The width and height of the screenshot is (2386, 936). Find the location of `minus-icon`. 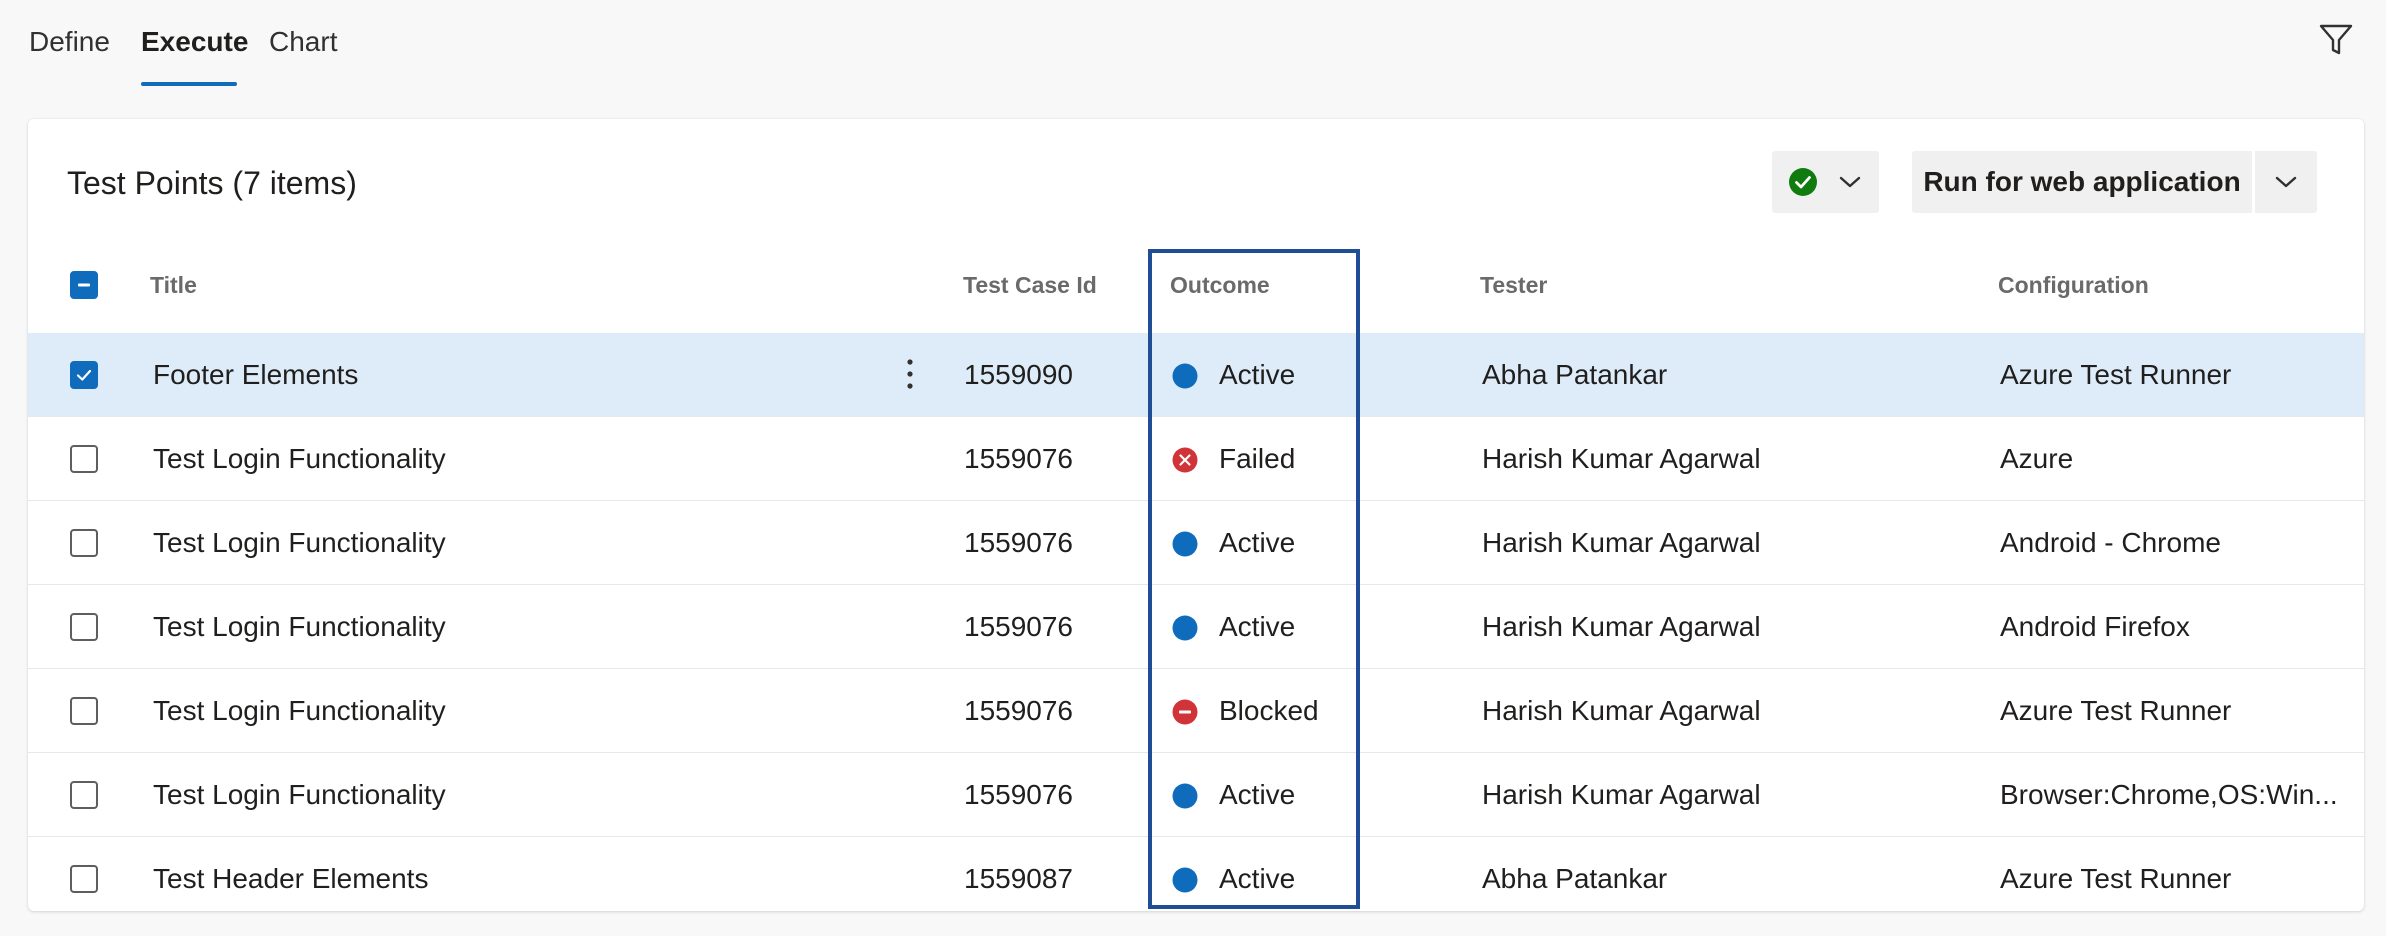

minus-icon is located at coordinates (84, 285).